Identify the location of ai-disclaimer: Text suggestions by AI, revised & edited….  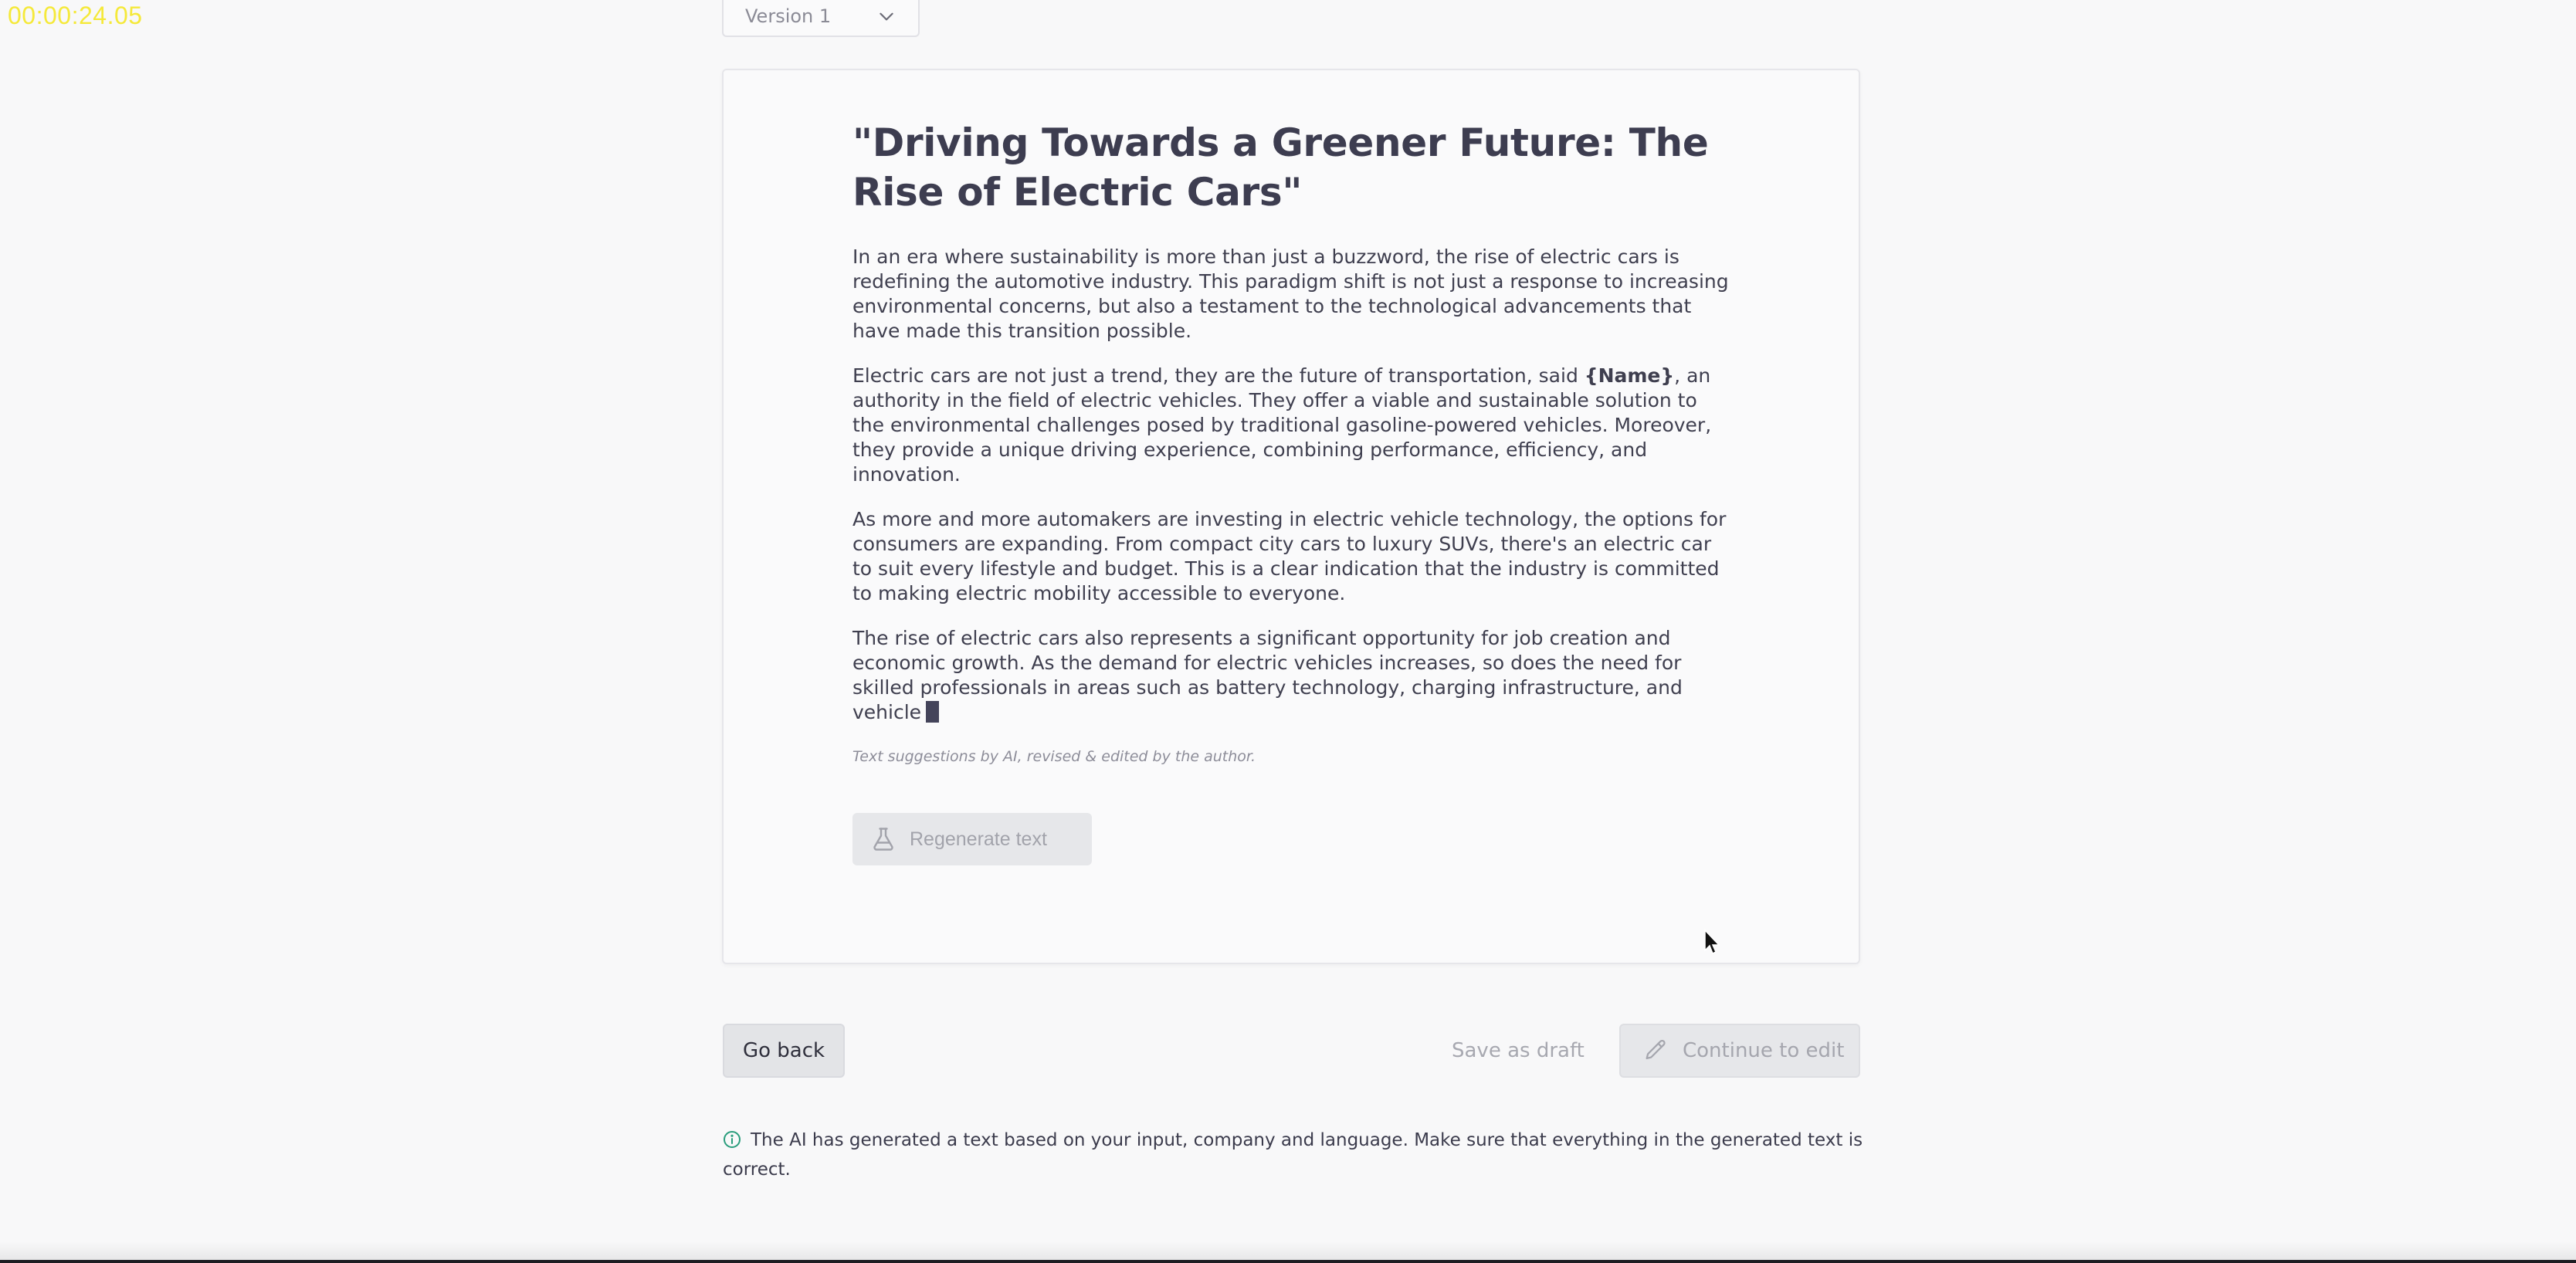
(1054, 757).